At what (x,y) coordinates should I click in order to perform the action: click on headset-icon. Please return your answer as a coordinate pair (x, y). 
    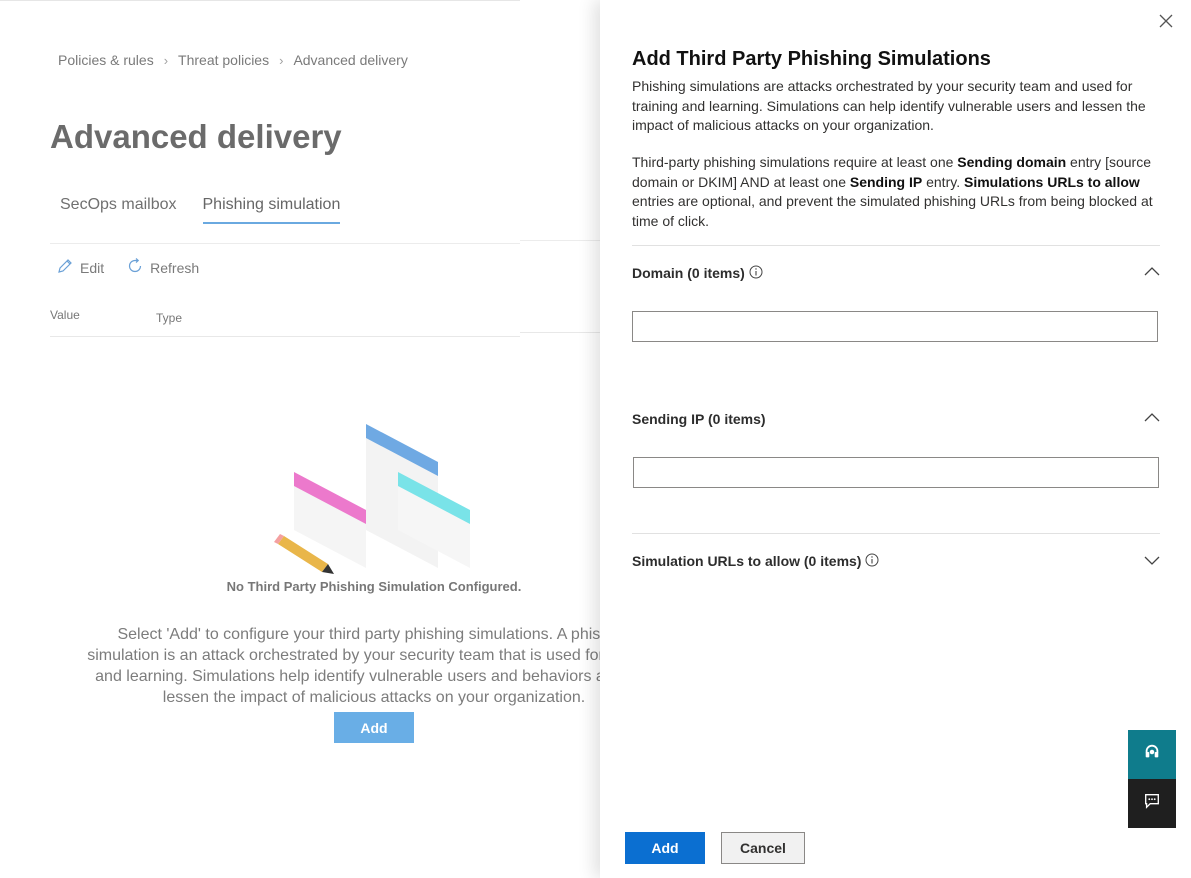
    Looking at the image, I should click on (1152, 754).